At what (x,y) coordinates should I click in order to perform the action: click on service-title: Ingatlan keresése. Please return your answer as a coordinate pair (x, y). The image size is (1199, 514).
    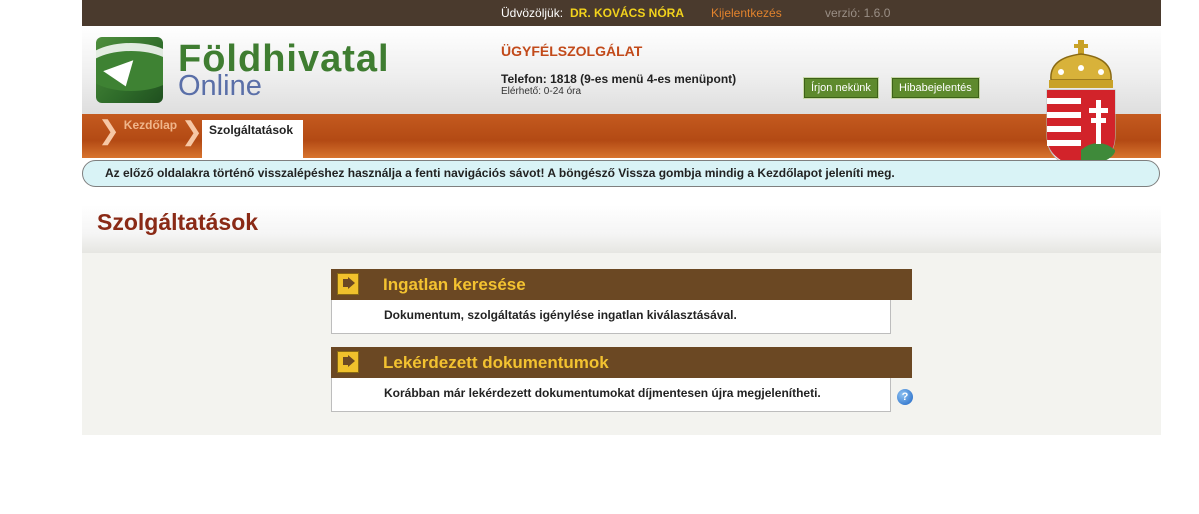
    Looking at the image, I should click on (454, 285).